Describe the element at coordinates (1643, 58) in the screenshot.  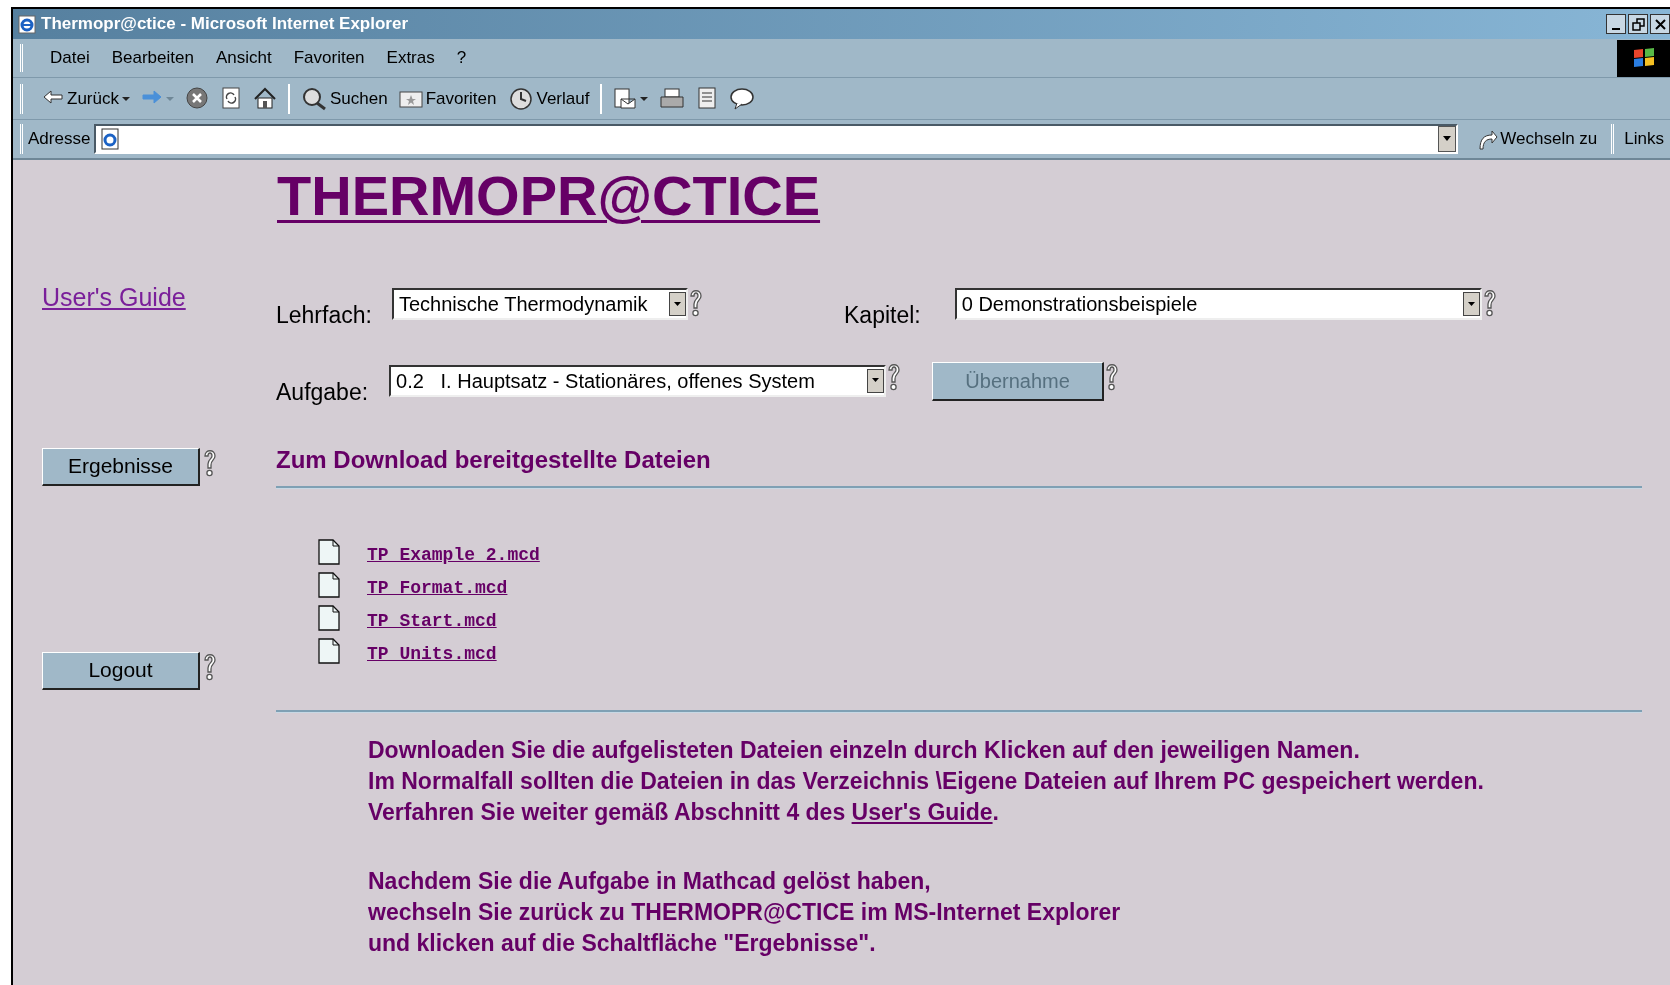
I see `flag-icon` at that location.